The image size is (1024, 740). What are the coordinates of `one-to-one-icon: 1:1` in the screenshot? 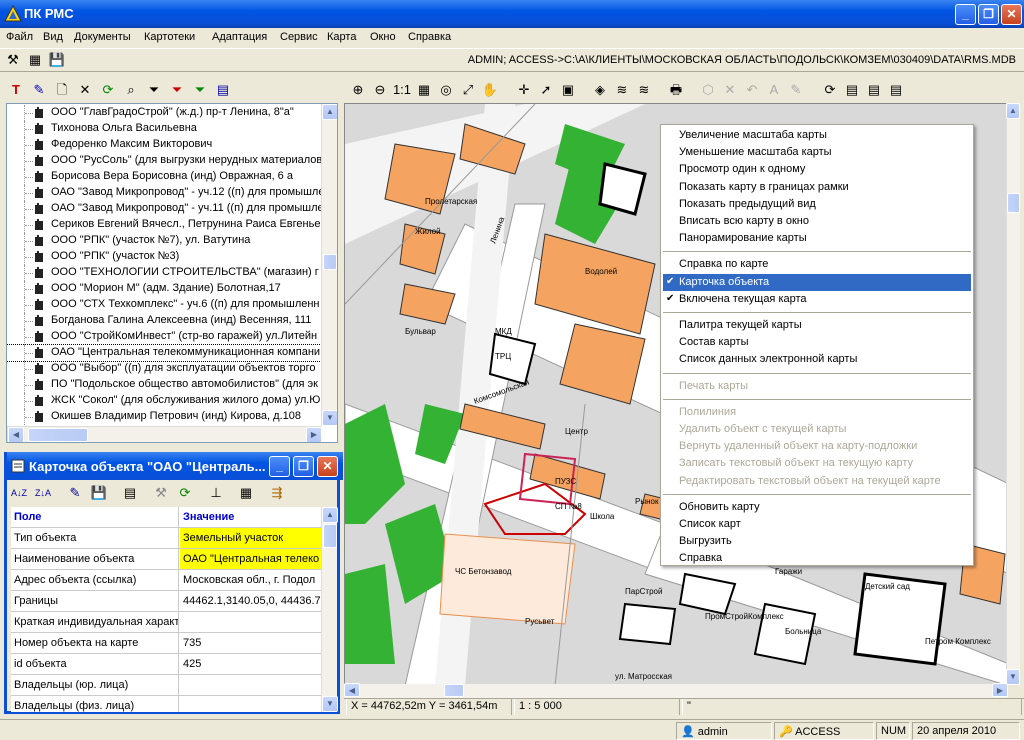 It's located at (402, 90).